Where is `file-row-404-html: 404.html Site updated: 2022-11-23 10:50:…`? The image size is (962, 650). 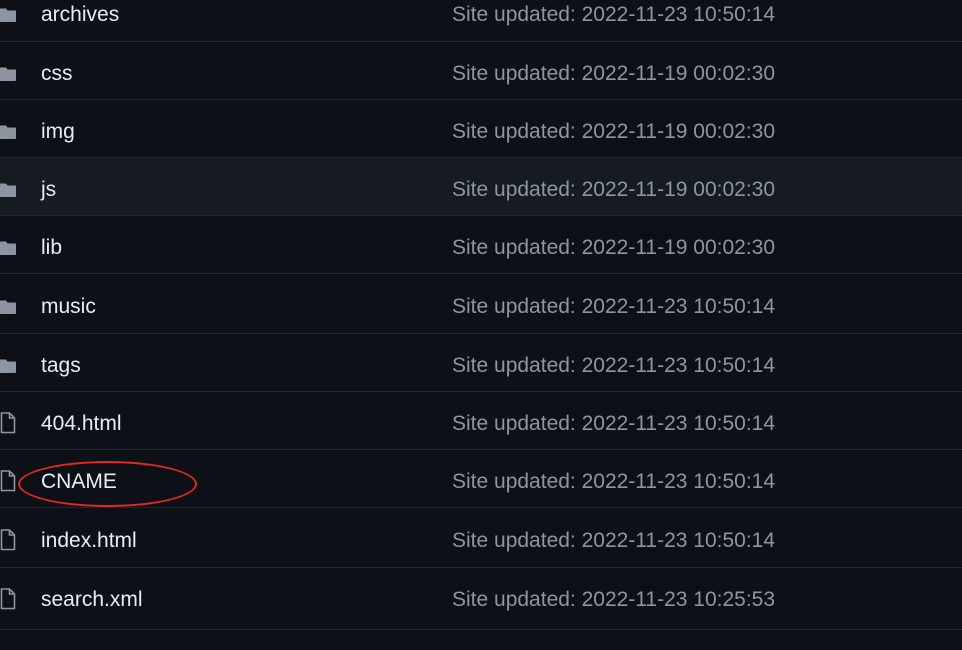 file-row-404-html: 404.html Site updated: 2022-11-23 10:50:… is located at coordinates (481, 421).